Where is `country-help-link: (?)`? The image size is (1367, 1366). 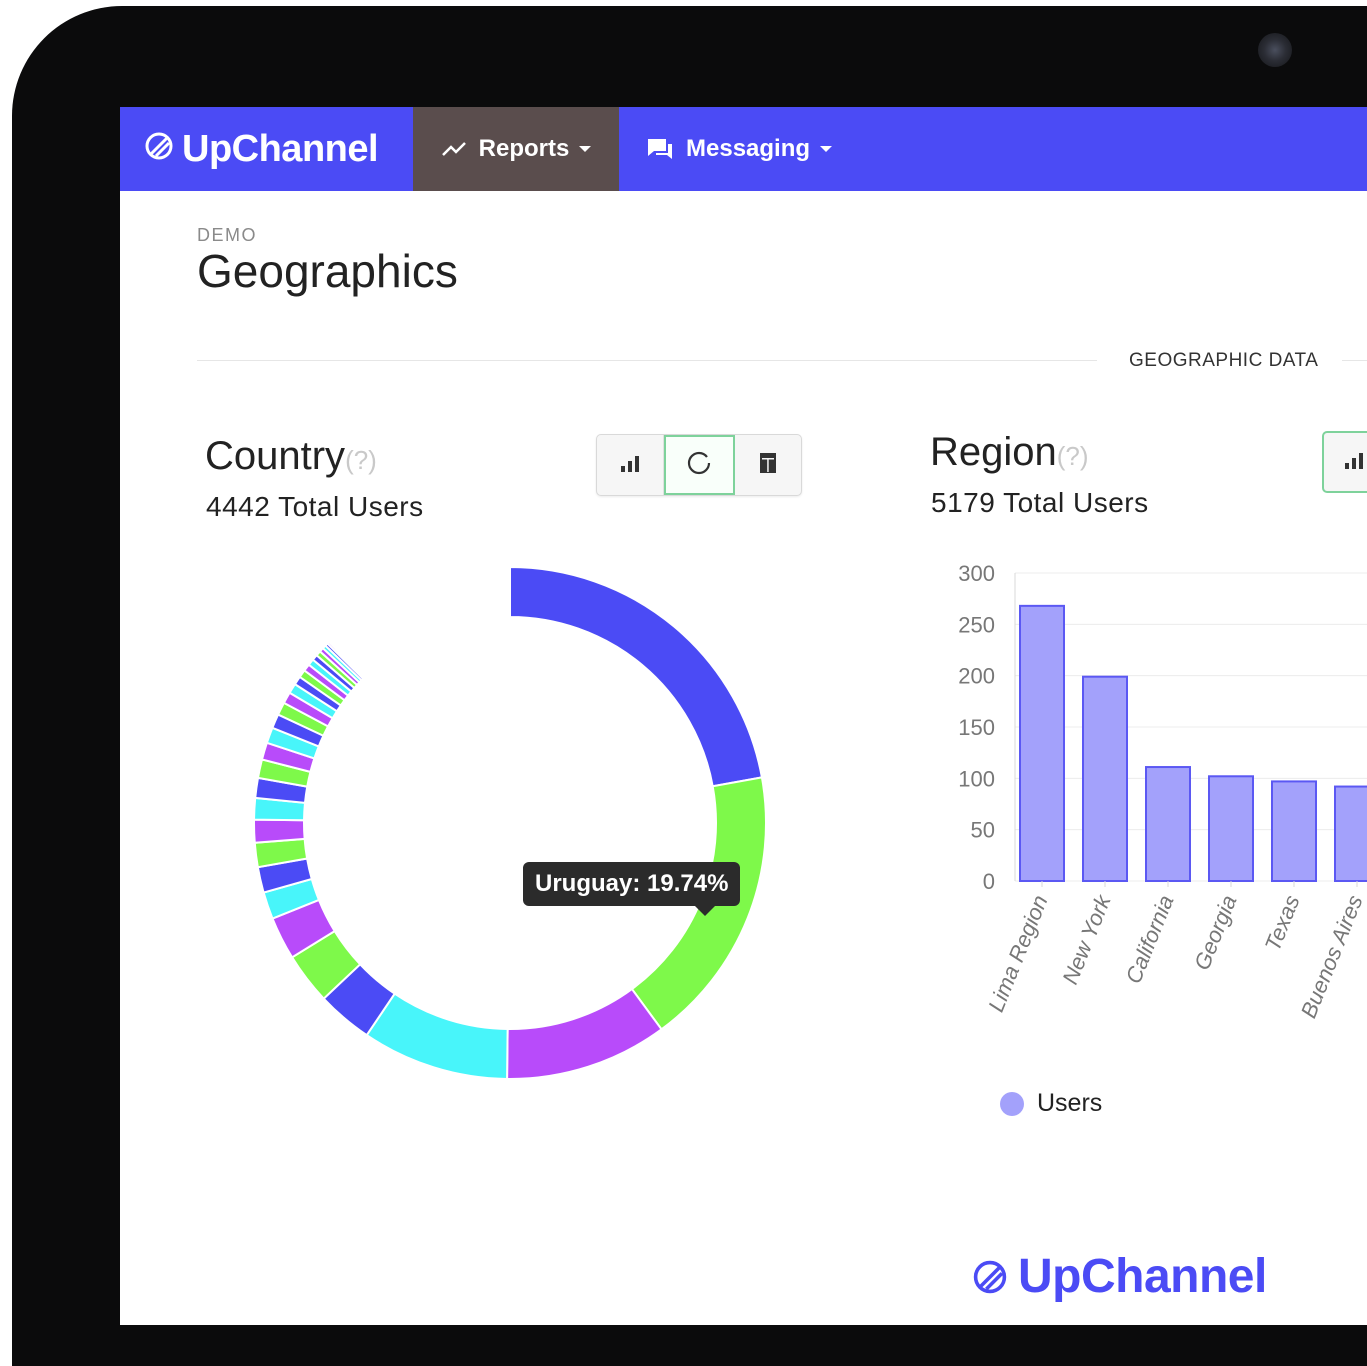 country-help-link: (?) is located at coordinates (361, 460).